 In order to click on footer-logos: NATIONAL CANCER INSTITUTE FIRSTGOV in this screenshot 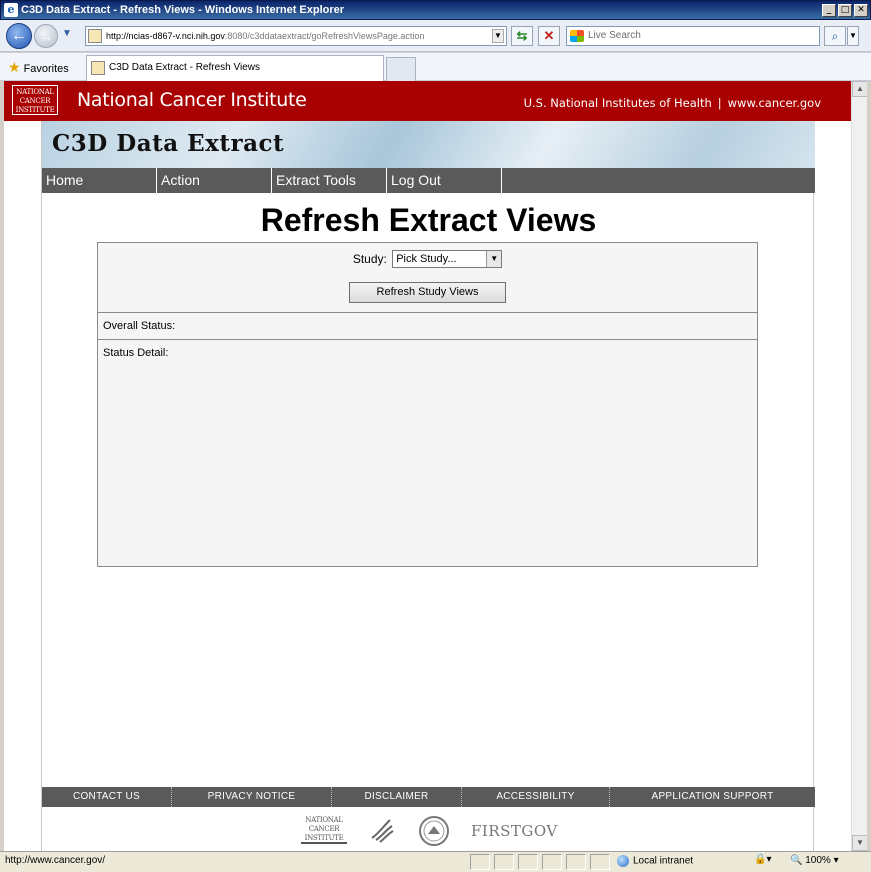, I will do `click(428, 832)`.